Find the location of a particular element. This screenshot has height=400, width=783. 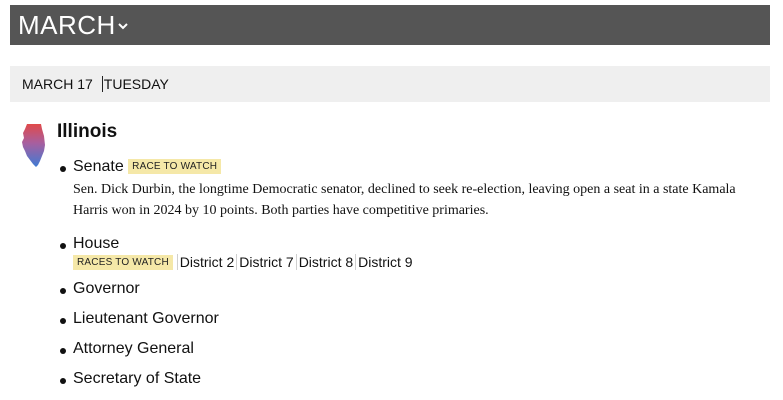

race-to-watch-badge: RACE TO WATCH is located at coordinates (175, 166).